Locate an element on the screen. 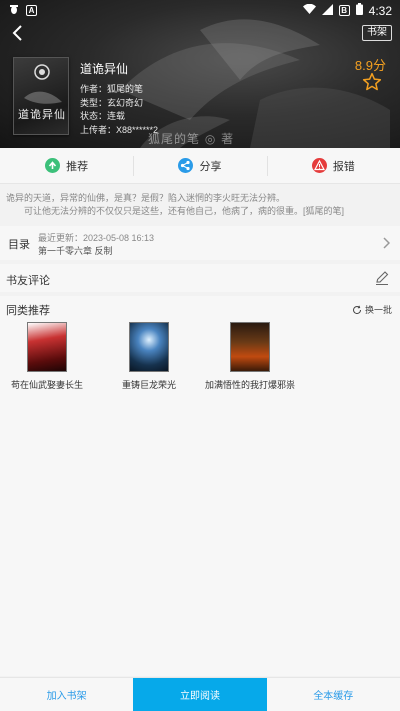 The height and width of the screenshot is (711, 400). last-updated: 最近更新：2023-05-08 16:13 is located at coordinates (96, 238).